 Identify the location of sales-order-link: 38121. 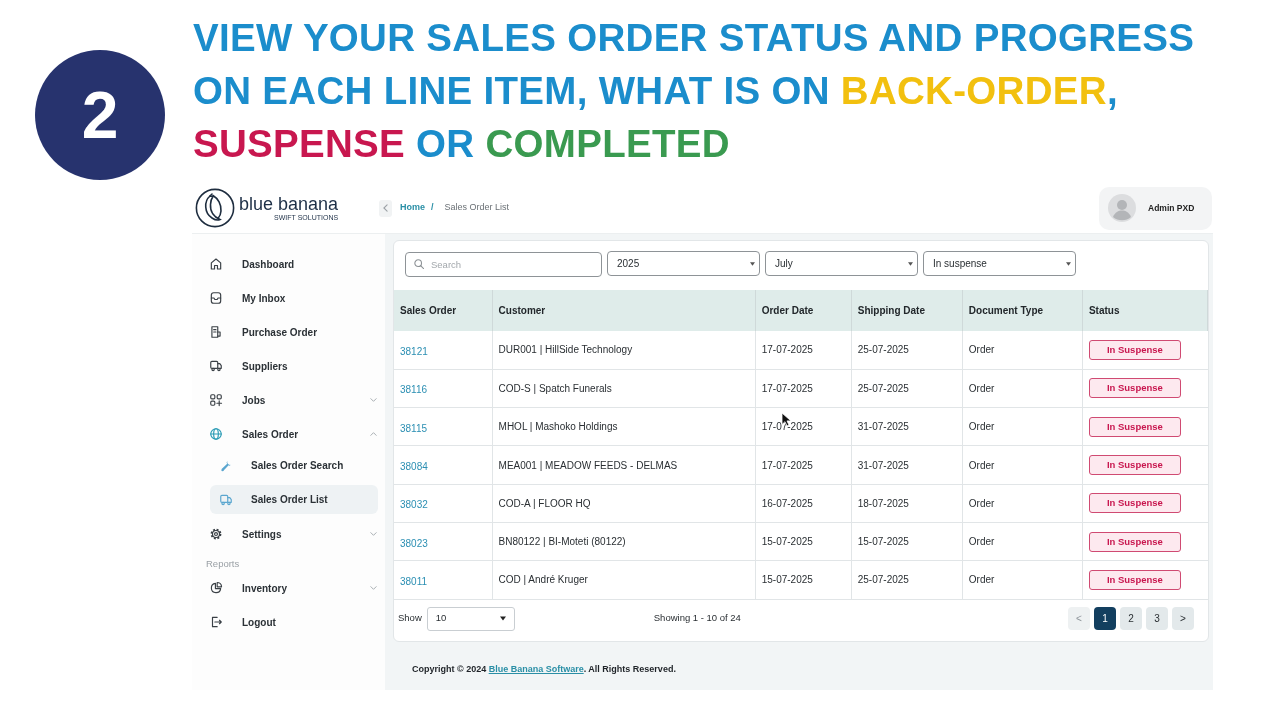
(414, 351).